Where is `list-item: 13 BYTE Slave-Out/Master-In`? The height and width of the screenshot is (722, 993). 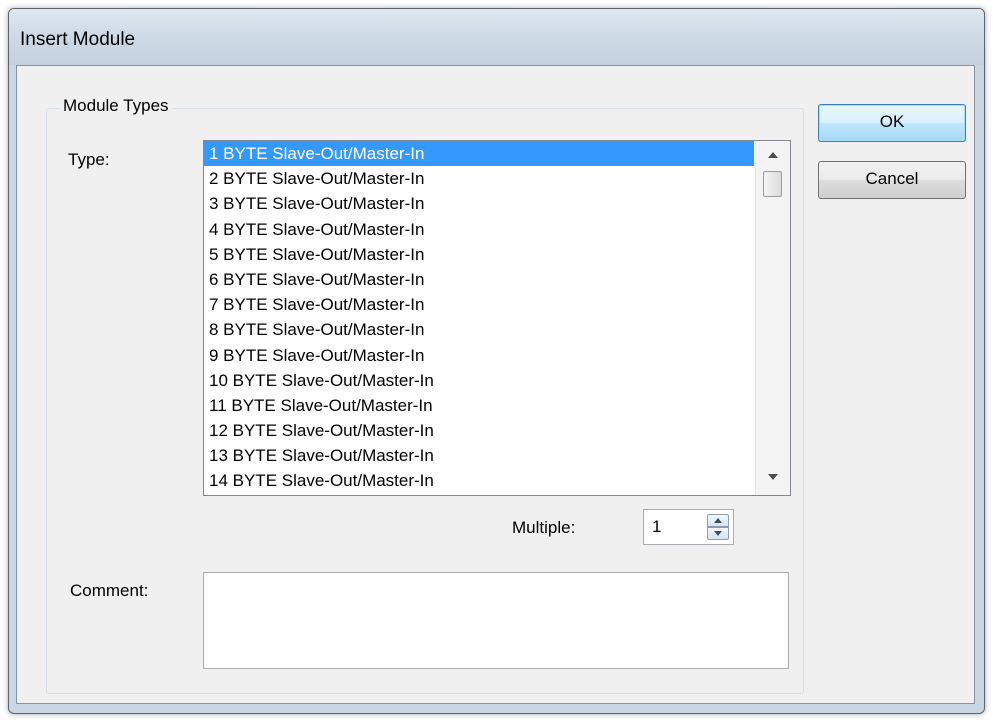
list-item: 13 BYTE Slave-Out/Master-In is located at coordinates (479, 455).